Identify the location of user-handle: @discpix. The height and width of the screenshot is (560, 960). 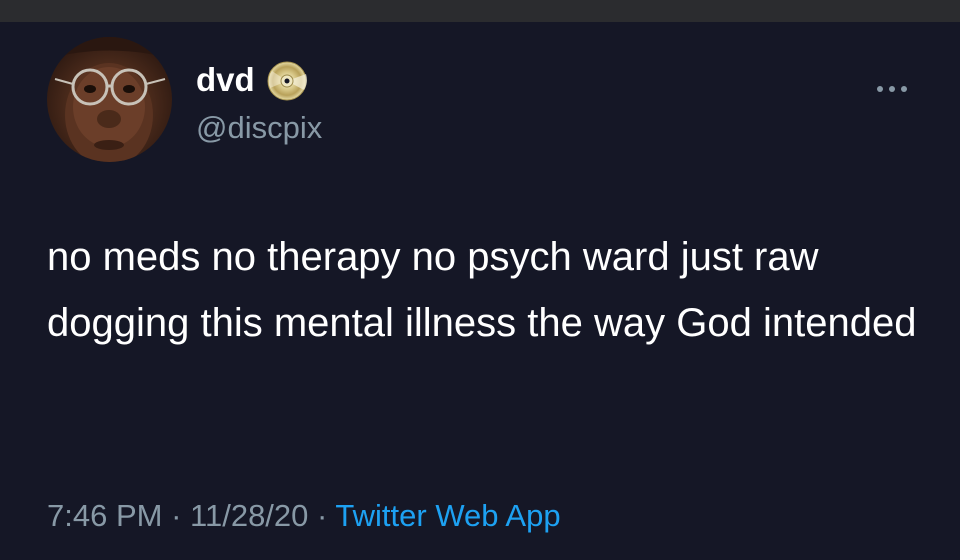
(259, 128).